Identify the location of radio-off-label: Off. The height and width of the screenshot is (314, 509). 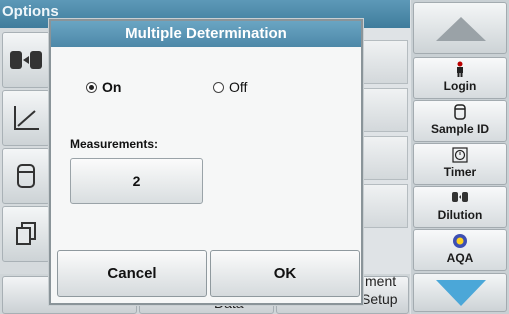
(238, 87).